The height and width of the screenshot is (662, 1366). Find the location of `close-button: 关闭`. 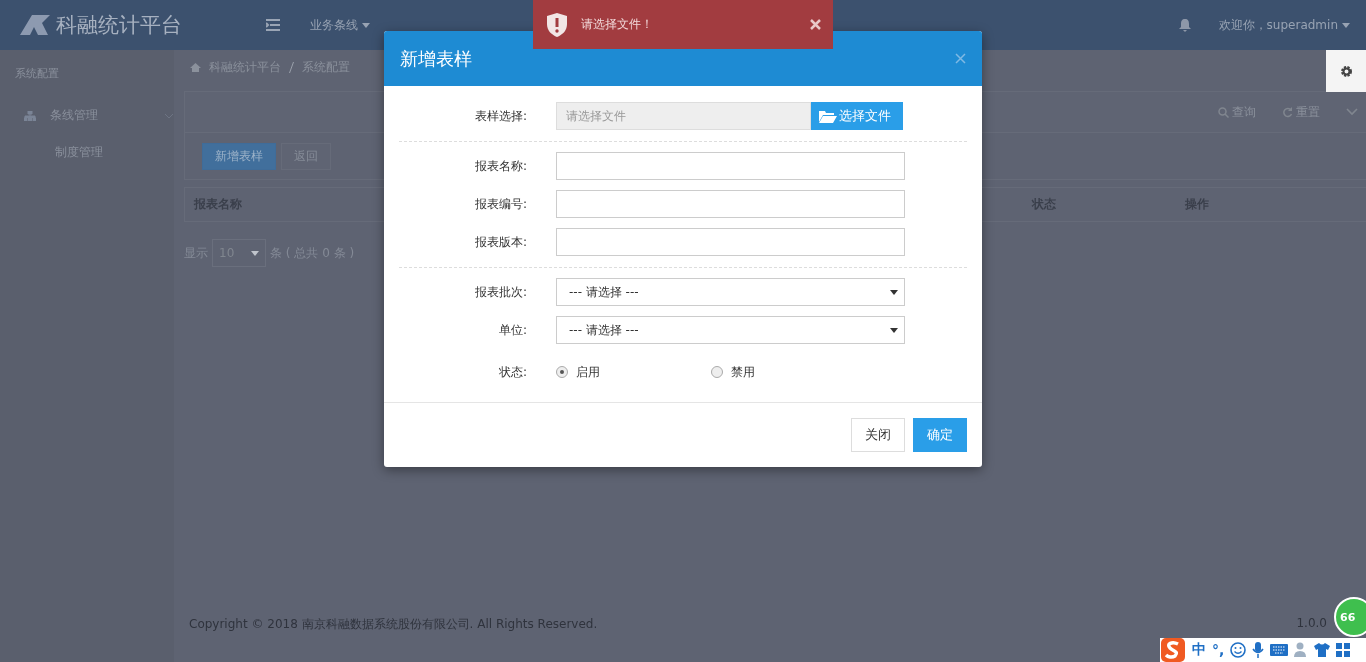

close-button: 关闭 is located at coordinates (878, 435).